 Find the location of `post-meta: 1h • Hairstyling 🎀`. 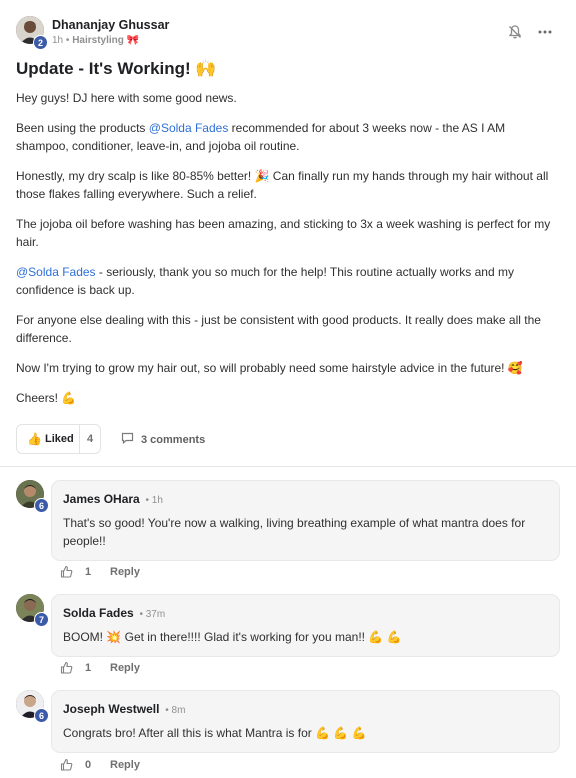

post-meta: 1h • Hairstyling 🎀 is located at coordinates (96, 40).